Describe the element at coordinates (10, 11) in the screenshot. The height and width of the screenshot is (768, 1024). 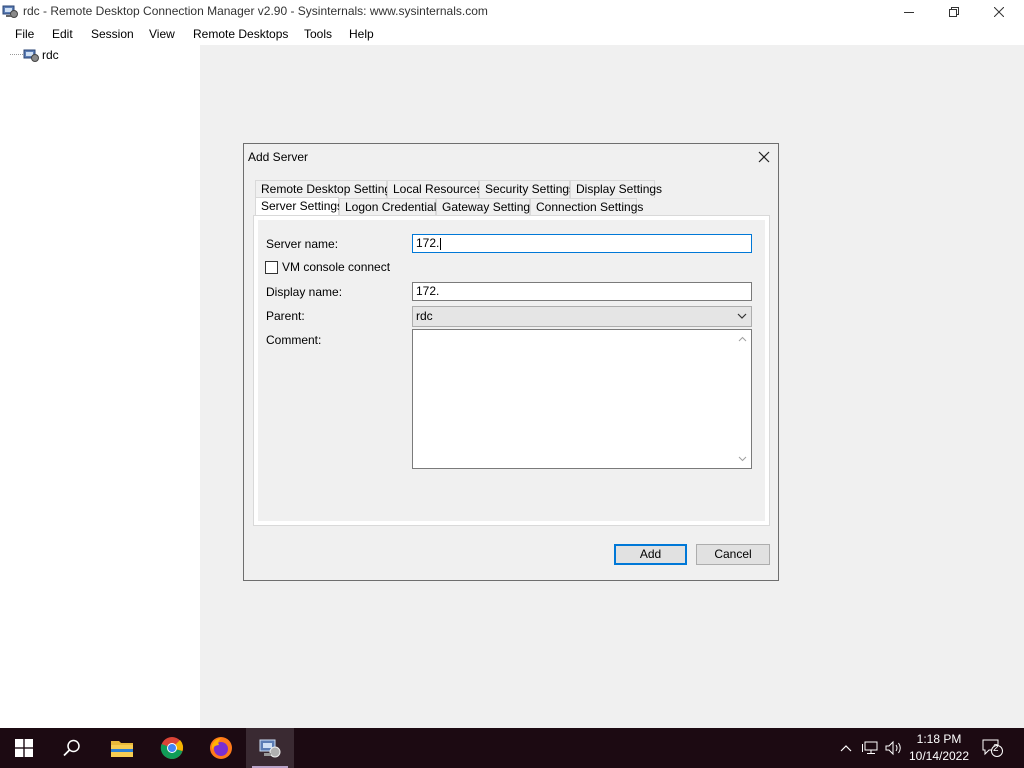
I see `rdcman-app-icon` at that location.